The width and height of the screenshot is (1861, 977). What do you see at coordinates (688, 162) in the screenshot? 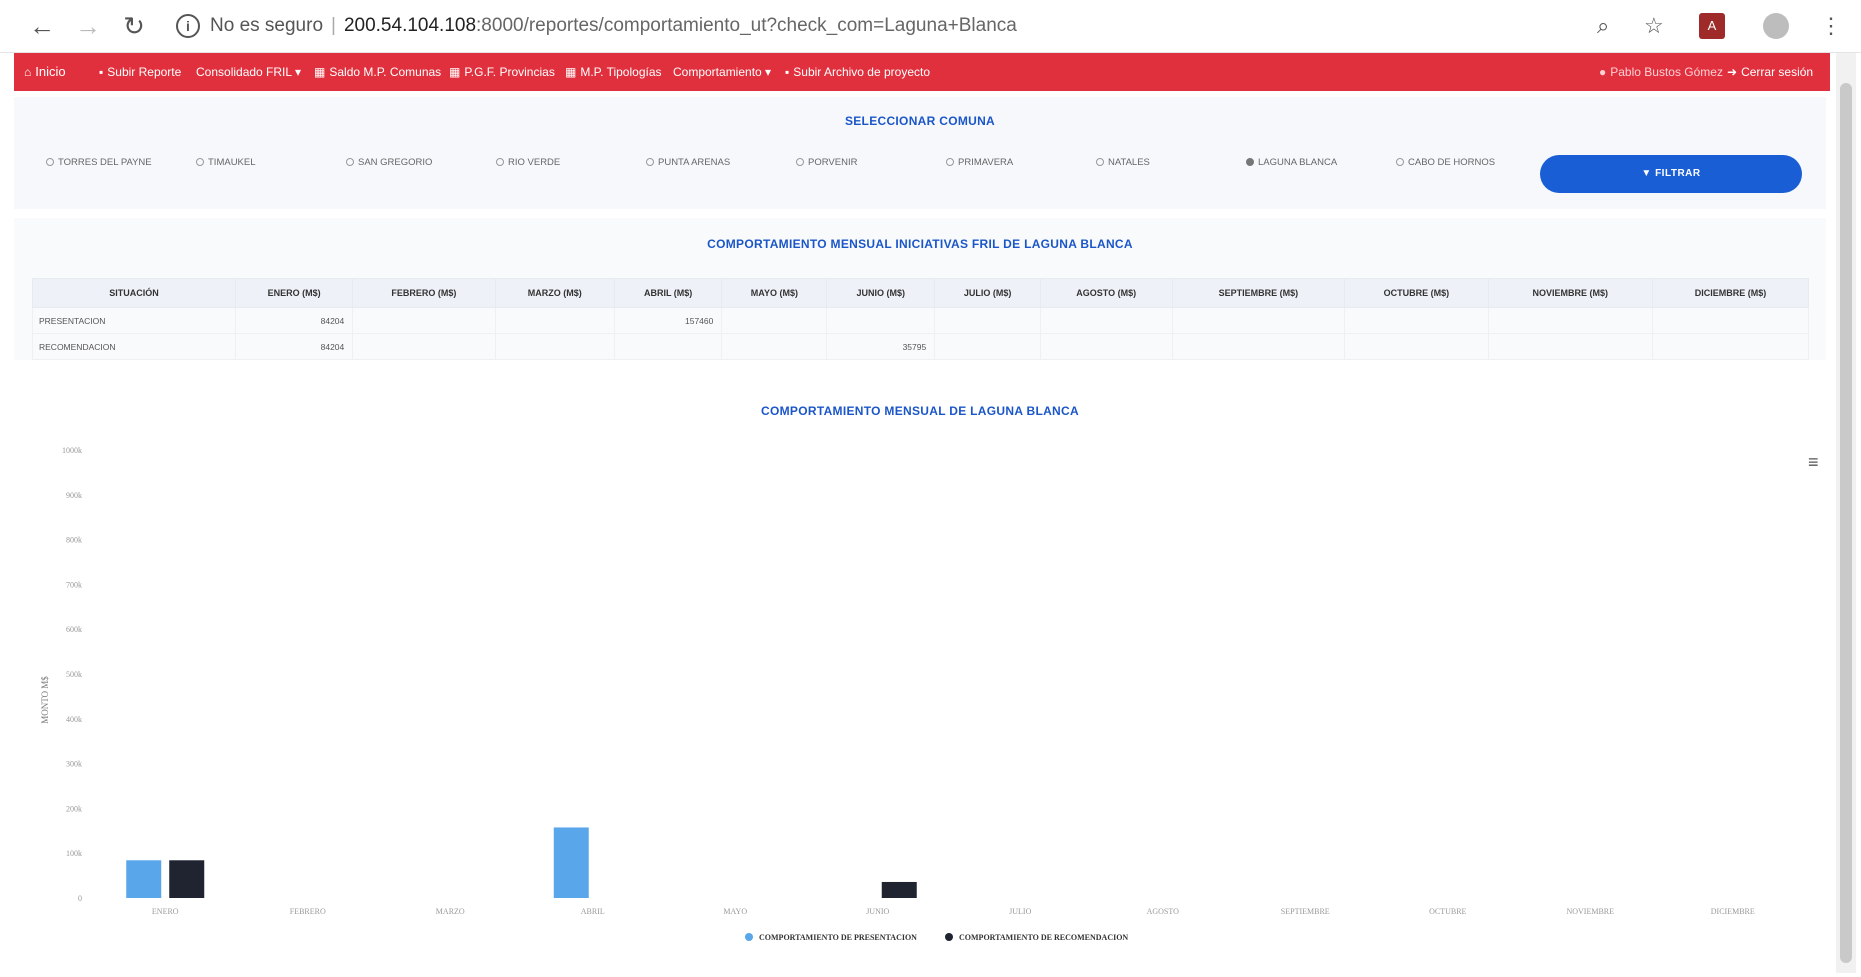
I see `radio-punta-arenas: PUNTA ARENAS` at bounding box center [688, 162].